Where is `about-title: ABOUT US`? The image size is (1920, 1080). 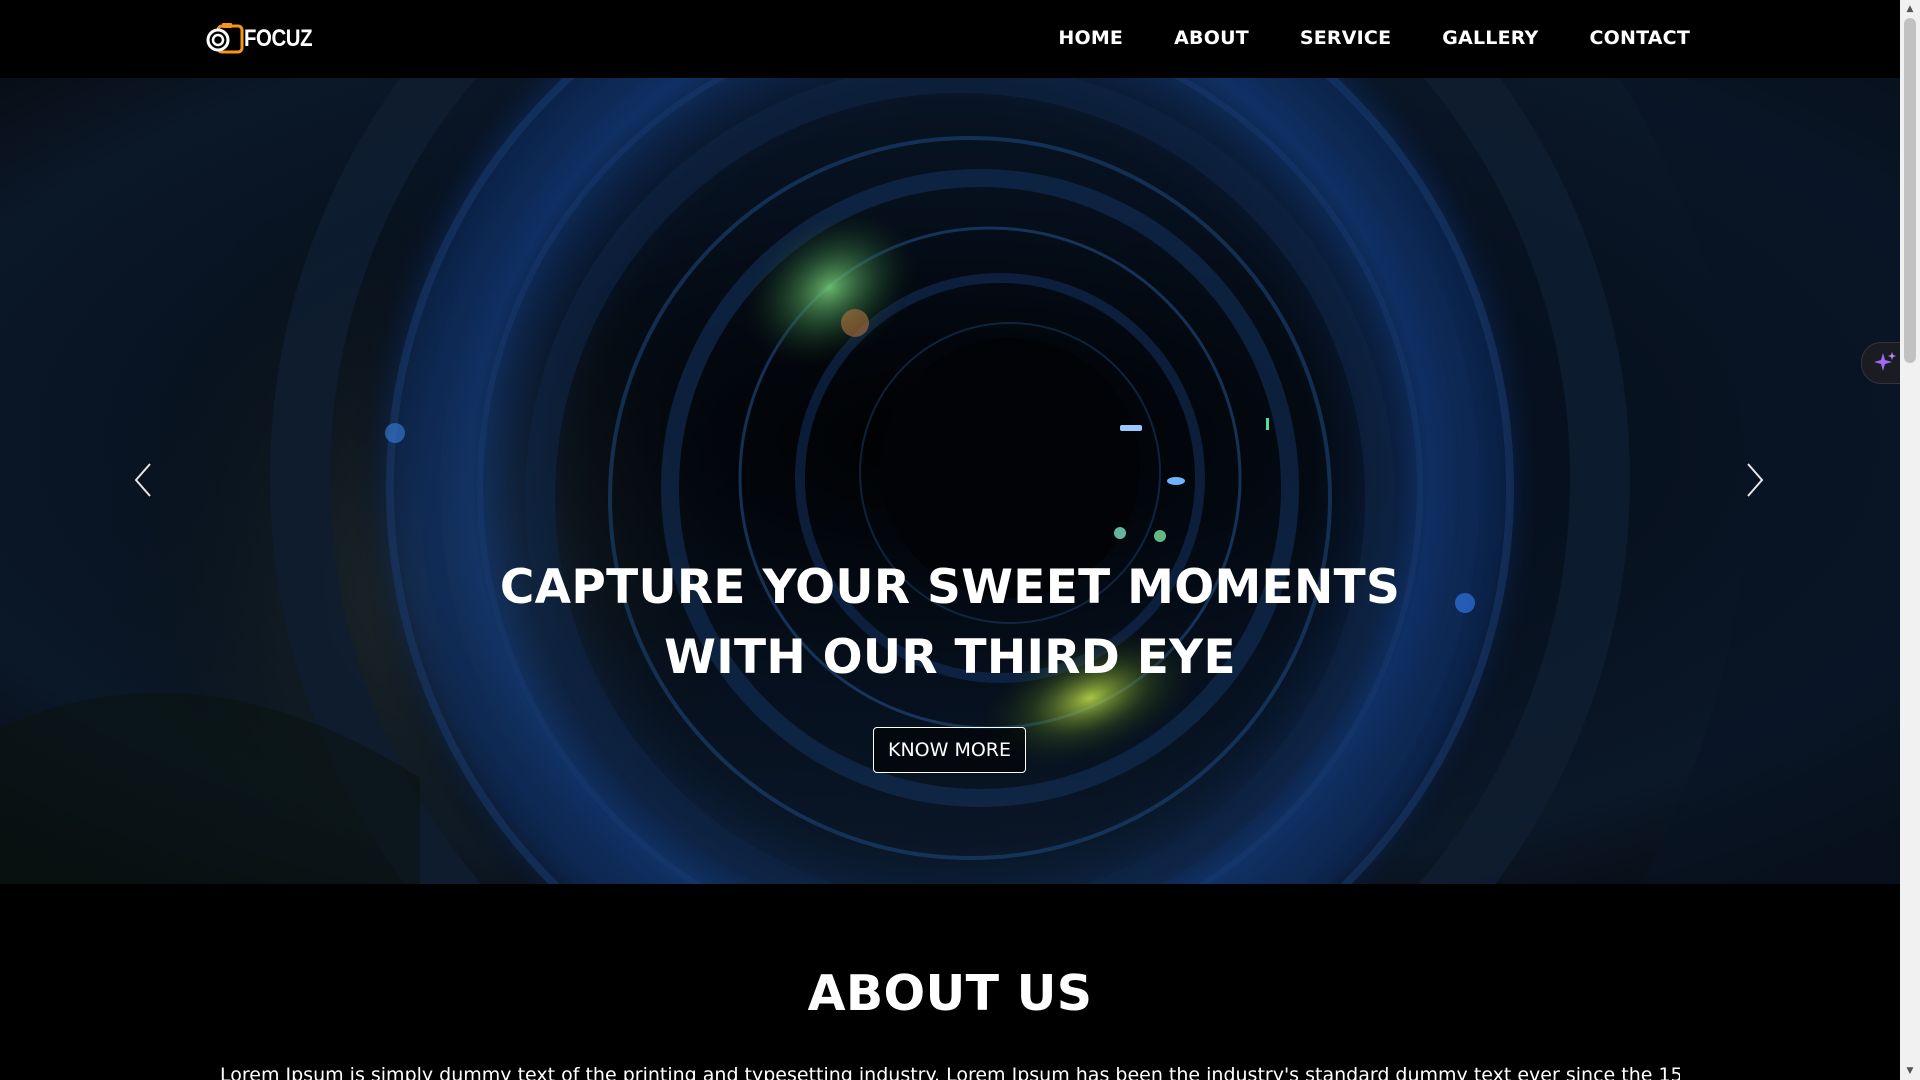
about-title: ABOUT US is located at coordinates (950, 993).